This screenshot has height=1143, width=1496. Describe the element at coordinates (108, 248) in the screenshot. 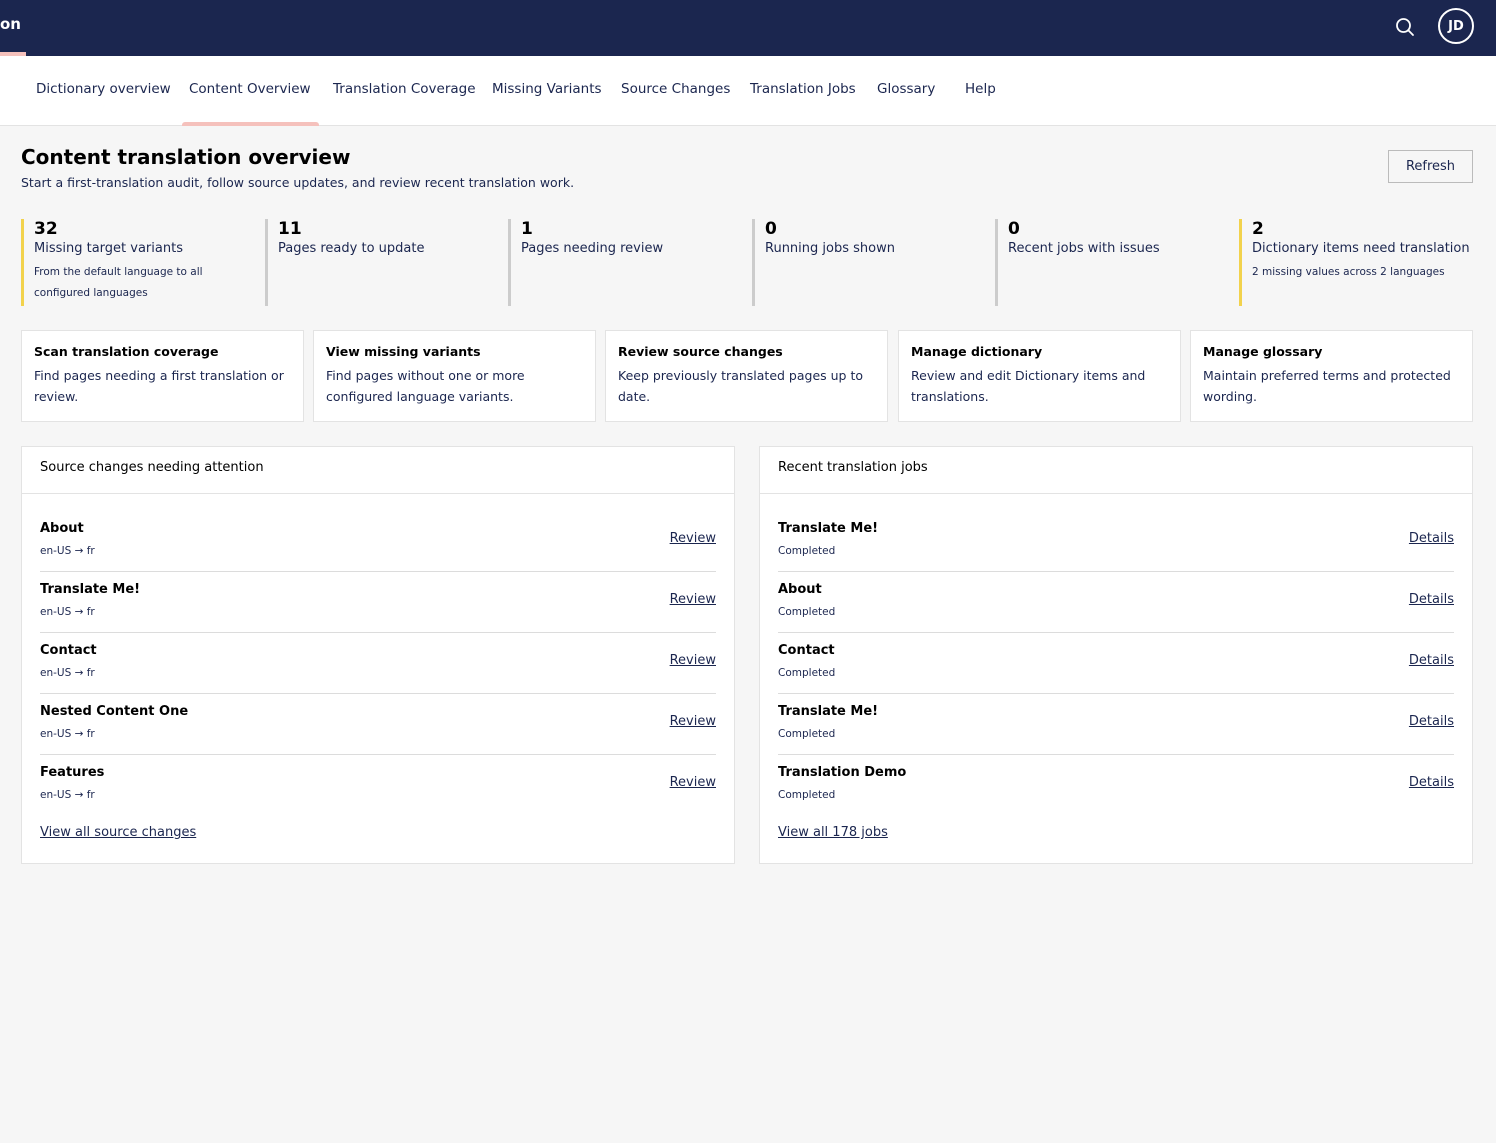

I see `stat-label: Missing target variants` at that location.